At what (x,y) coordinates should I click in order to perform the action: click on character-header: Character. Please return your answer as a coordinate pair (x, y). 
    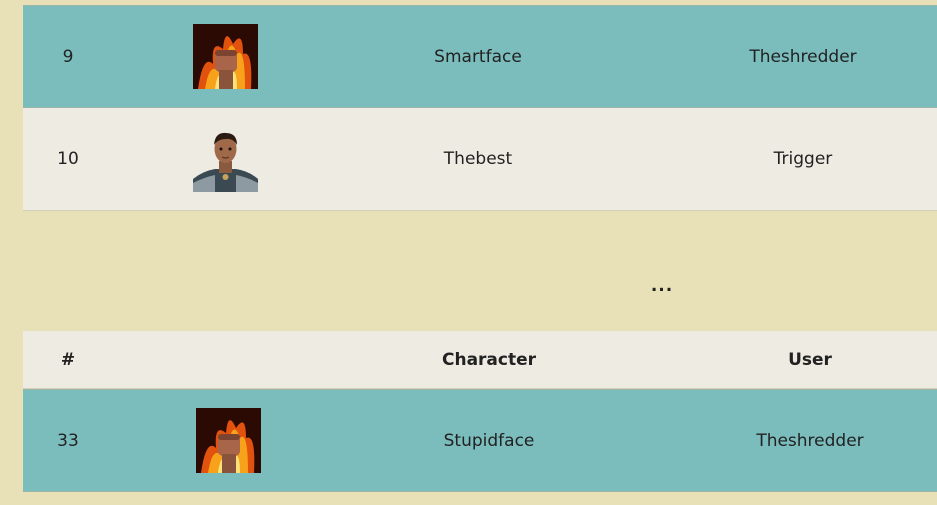
    Looking at the image, I should click on (489, 359).